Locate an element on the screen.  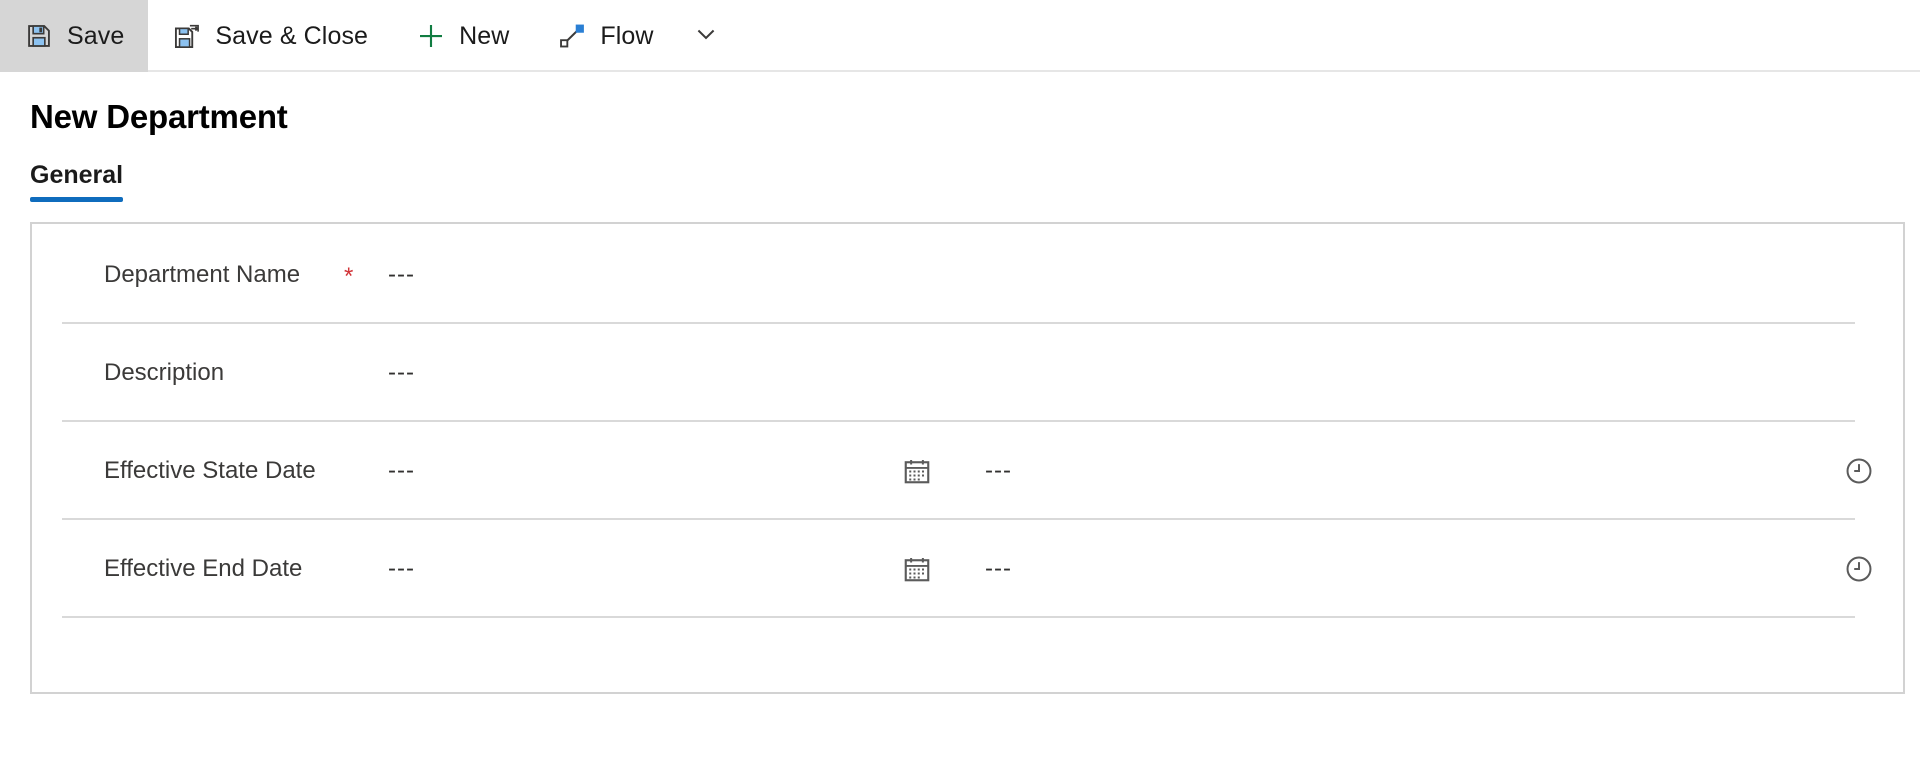
tab-strip: General is located at coordinates (960, 169).